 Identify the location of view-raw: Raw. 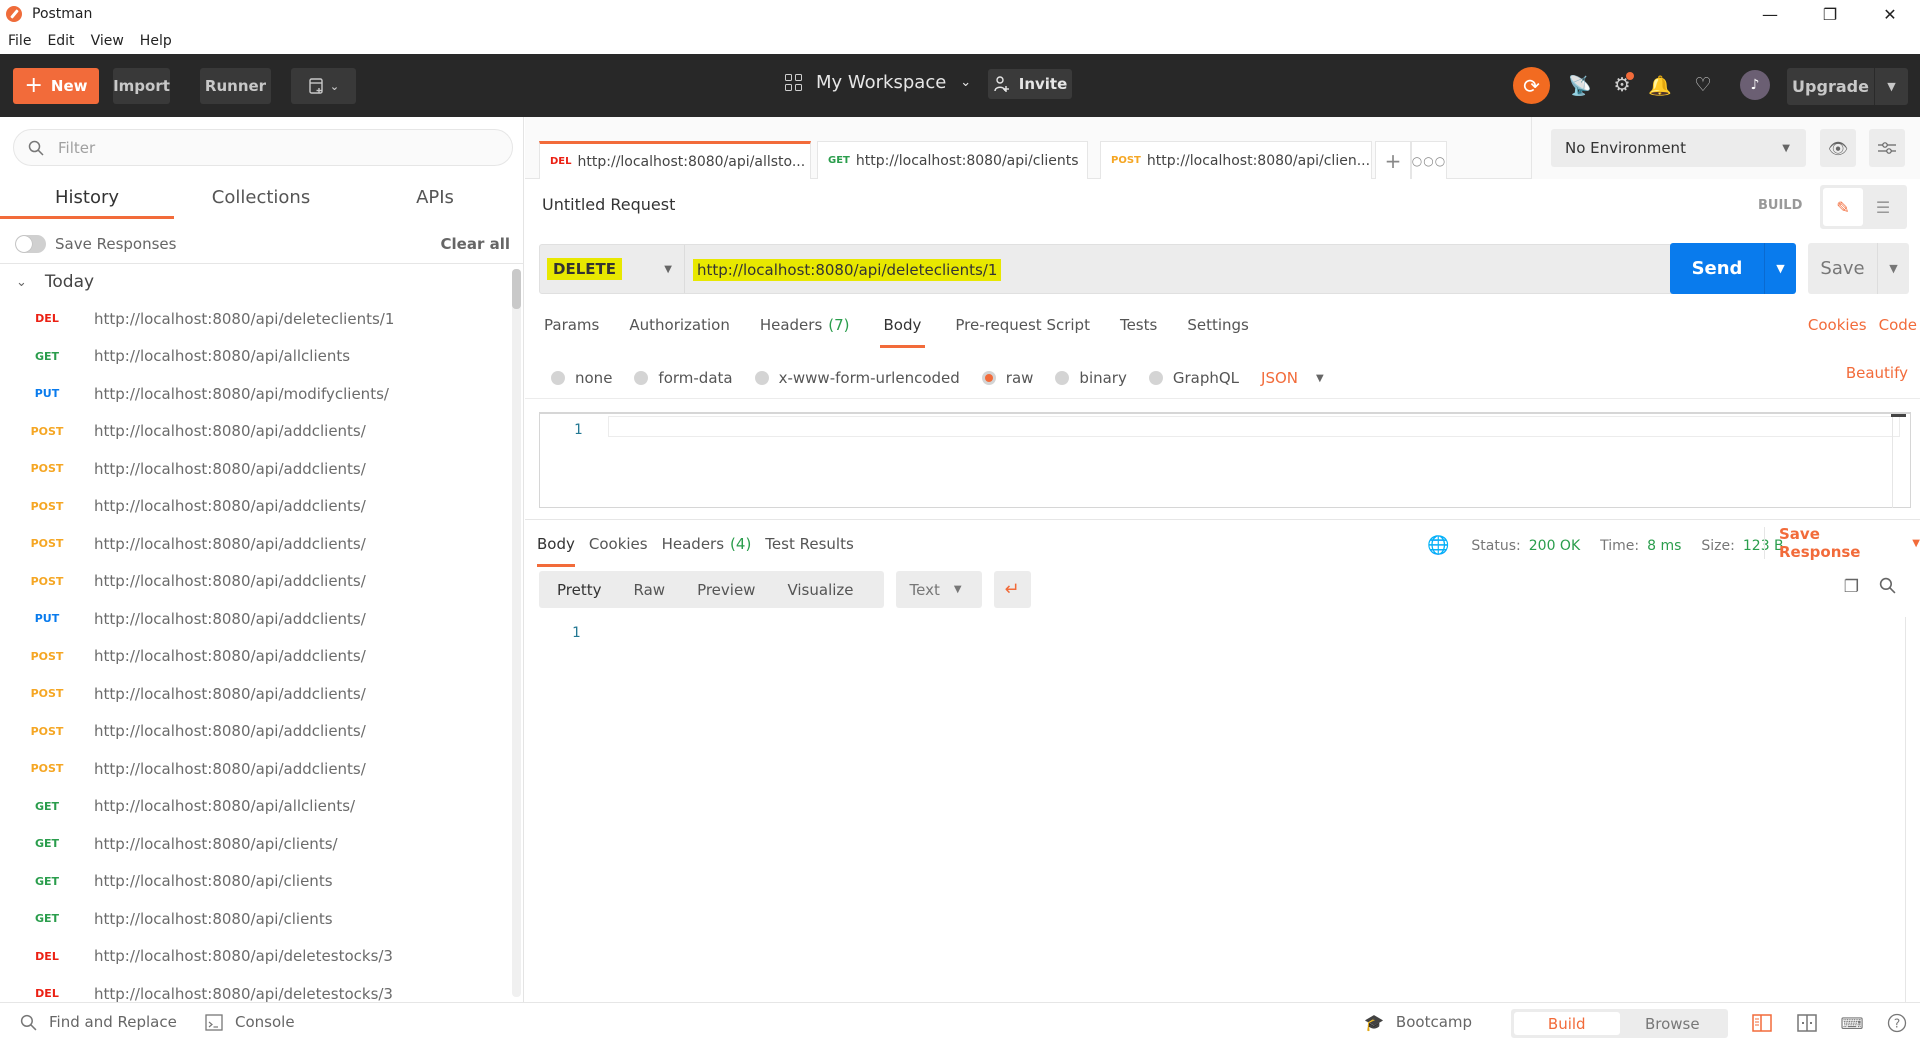
(650, 590).